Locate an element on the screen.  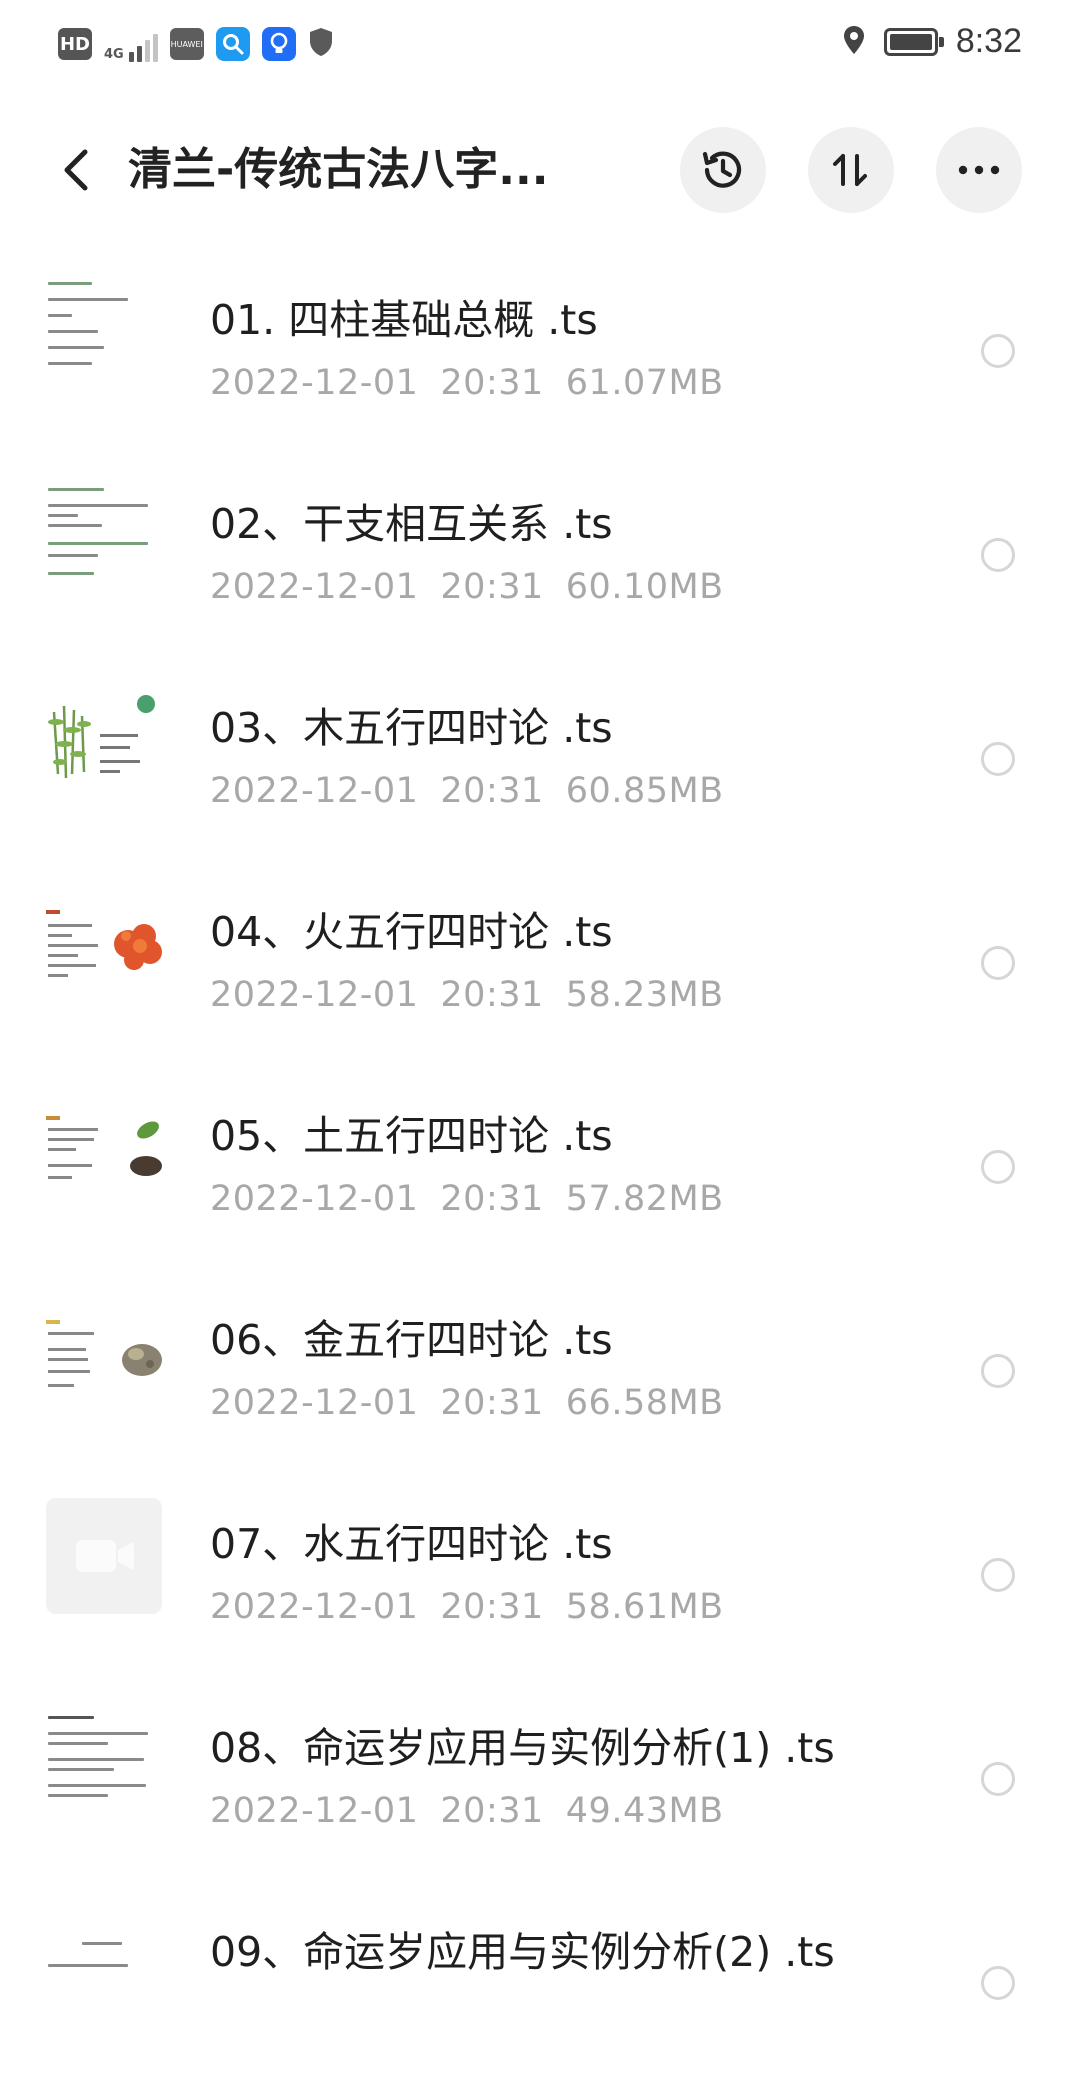
file-name: 06、金五行四时论 .ts is located at coordinates (411, 1340).